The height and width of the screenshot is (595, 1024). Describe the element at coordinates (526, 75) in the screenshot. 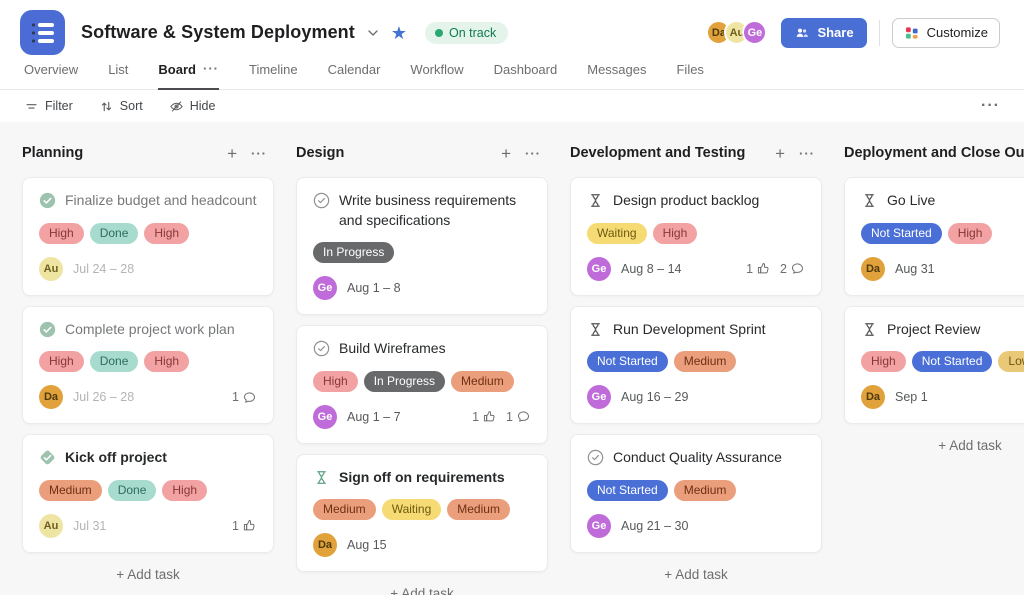

I see `tab-dashboard: Dashboard` at that location.